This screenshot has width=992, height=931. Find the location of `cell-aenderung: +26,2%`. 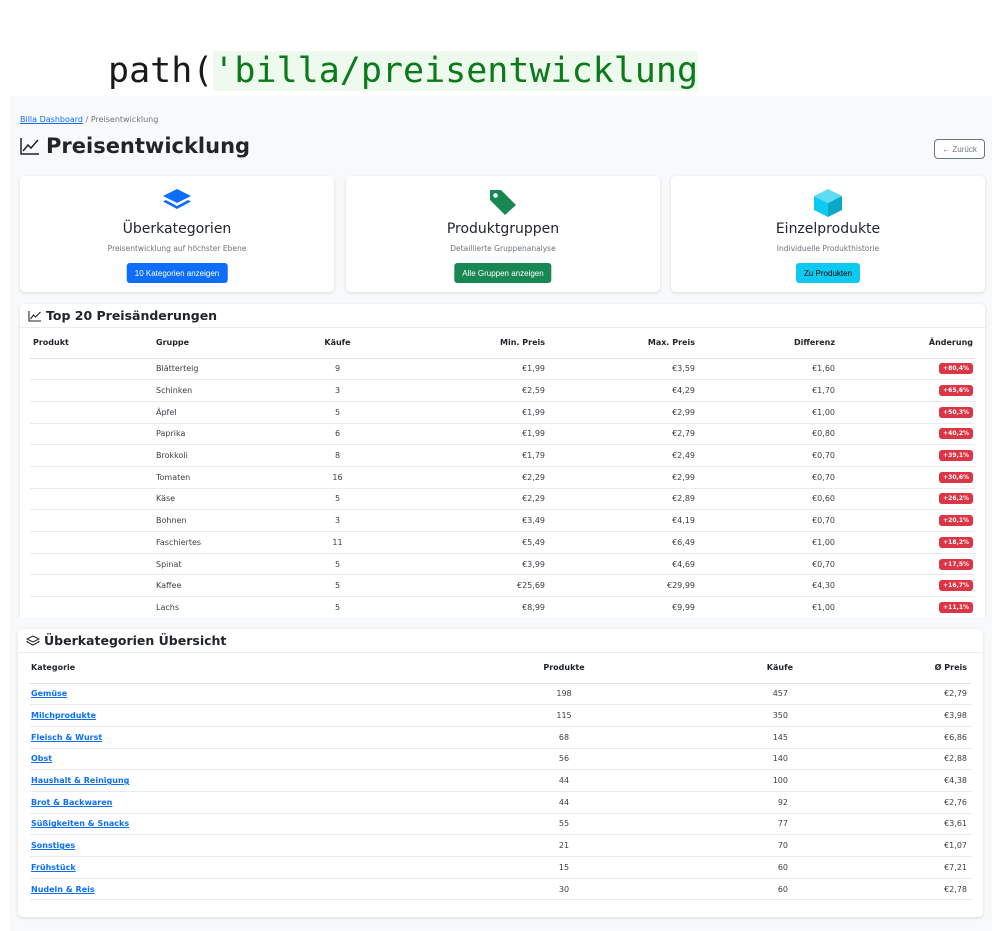

cell-aenderung: +26,2% is located at coordinates (905, 499).